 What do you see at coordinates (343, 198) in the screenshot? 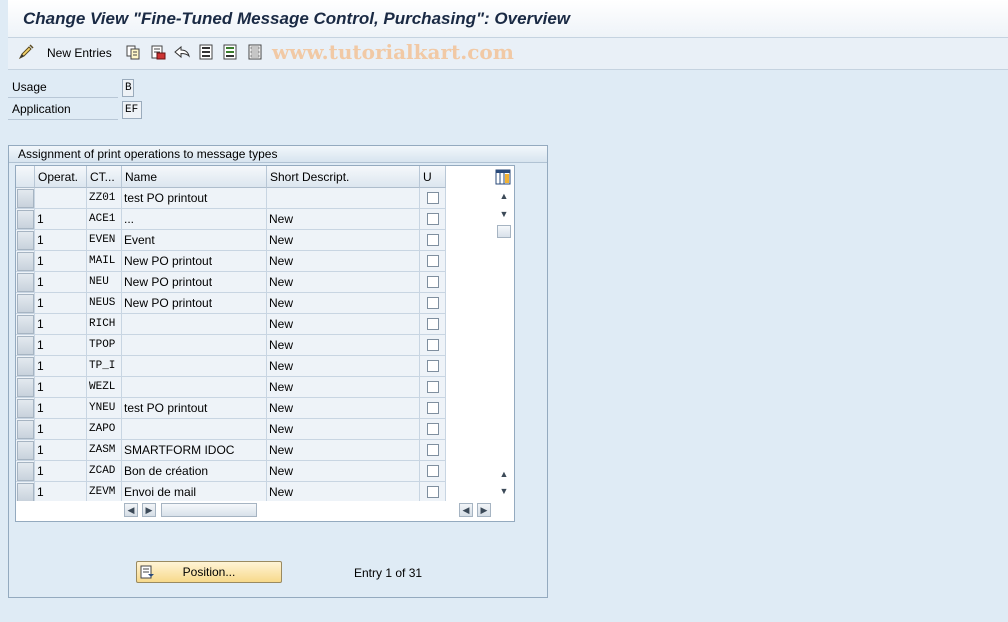
I see `cell-short-descript` at bounding box center [343, 198].